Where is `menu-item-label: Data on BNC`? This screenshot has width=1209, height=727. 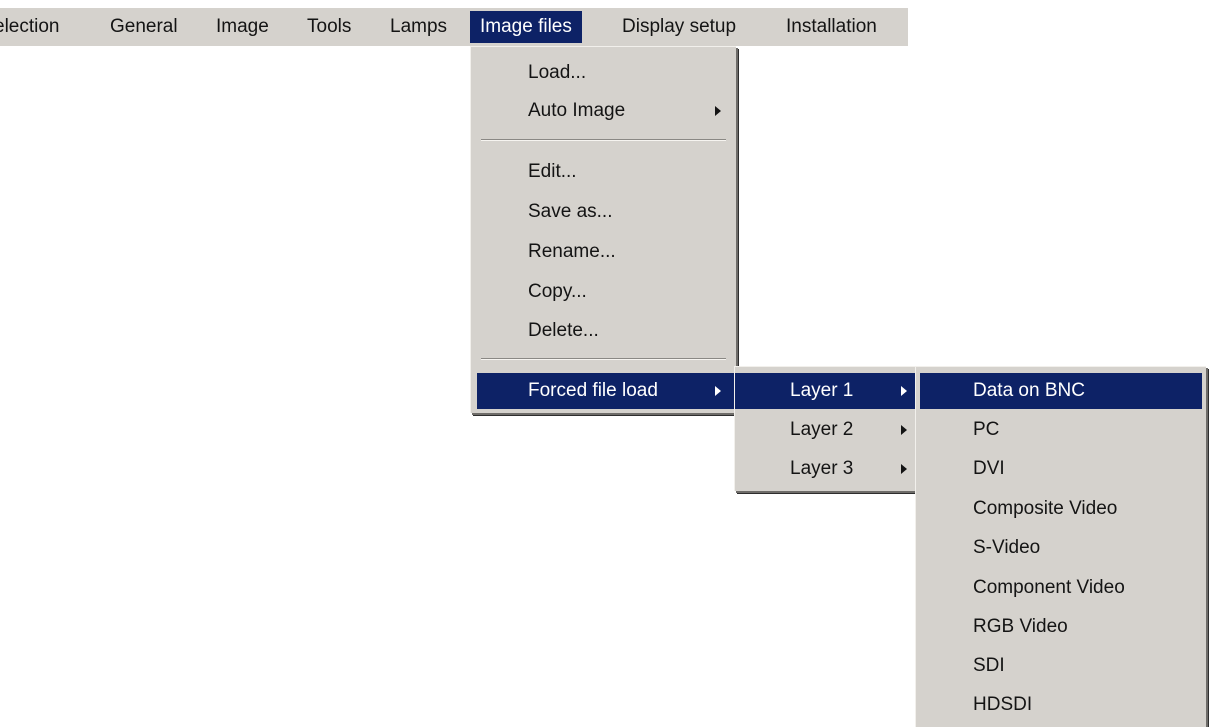 menu-item-label: Data on BNC is located at coordinates (1029, 390).